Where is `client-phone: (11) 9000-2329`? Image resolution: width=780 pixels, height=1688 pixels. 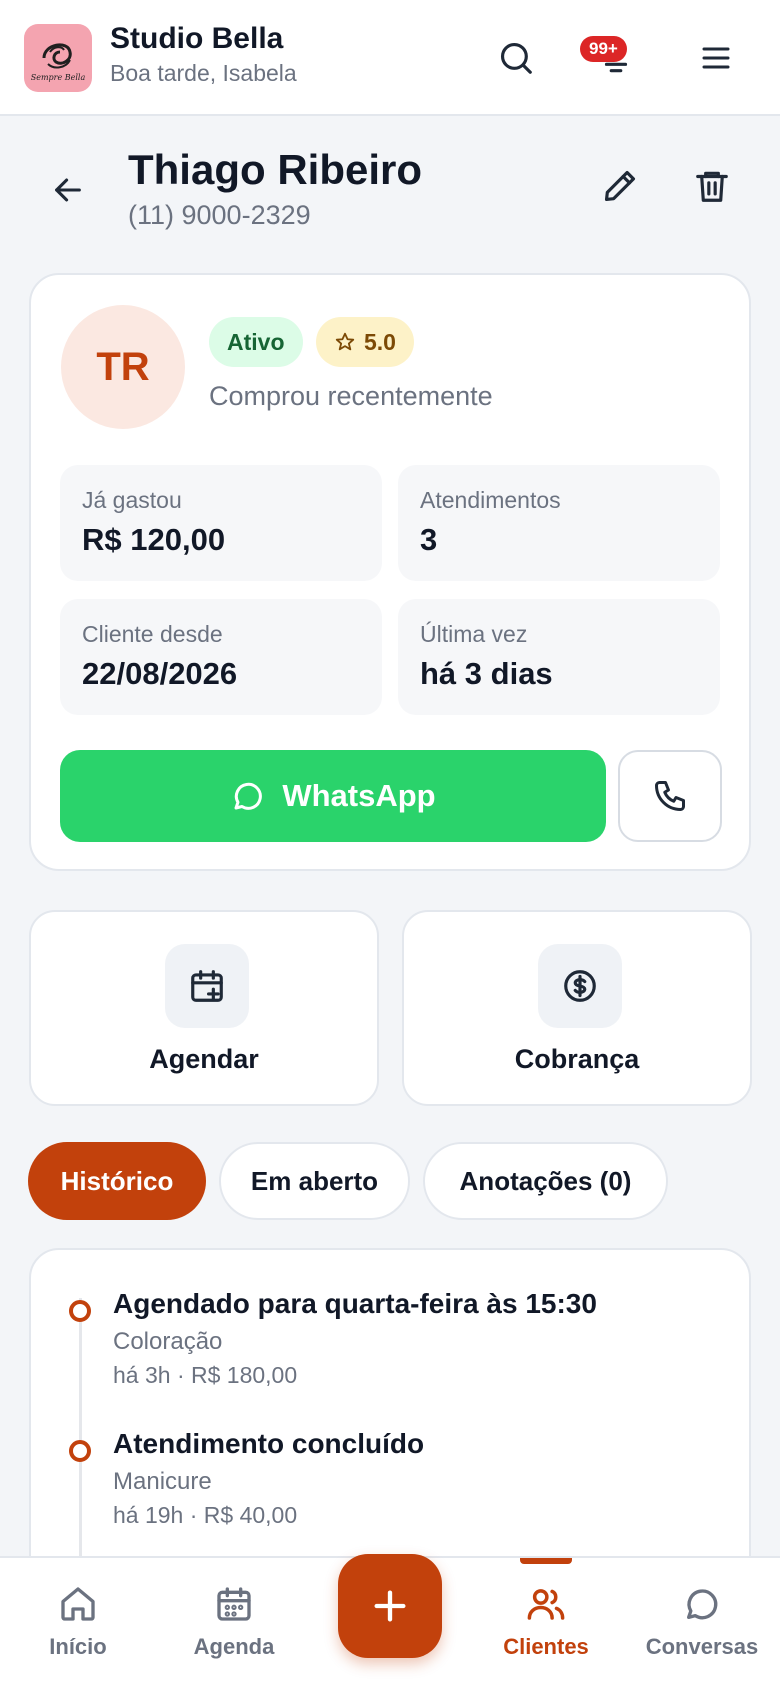 client-phone: (11) 9000-2329 is located at coordinates (219, 215).